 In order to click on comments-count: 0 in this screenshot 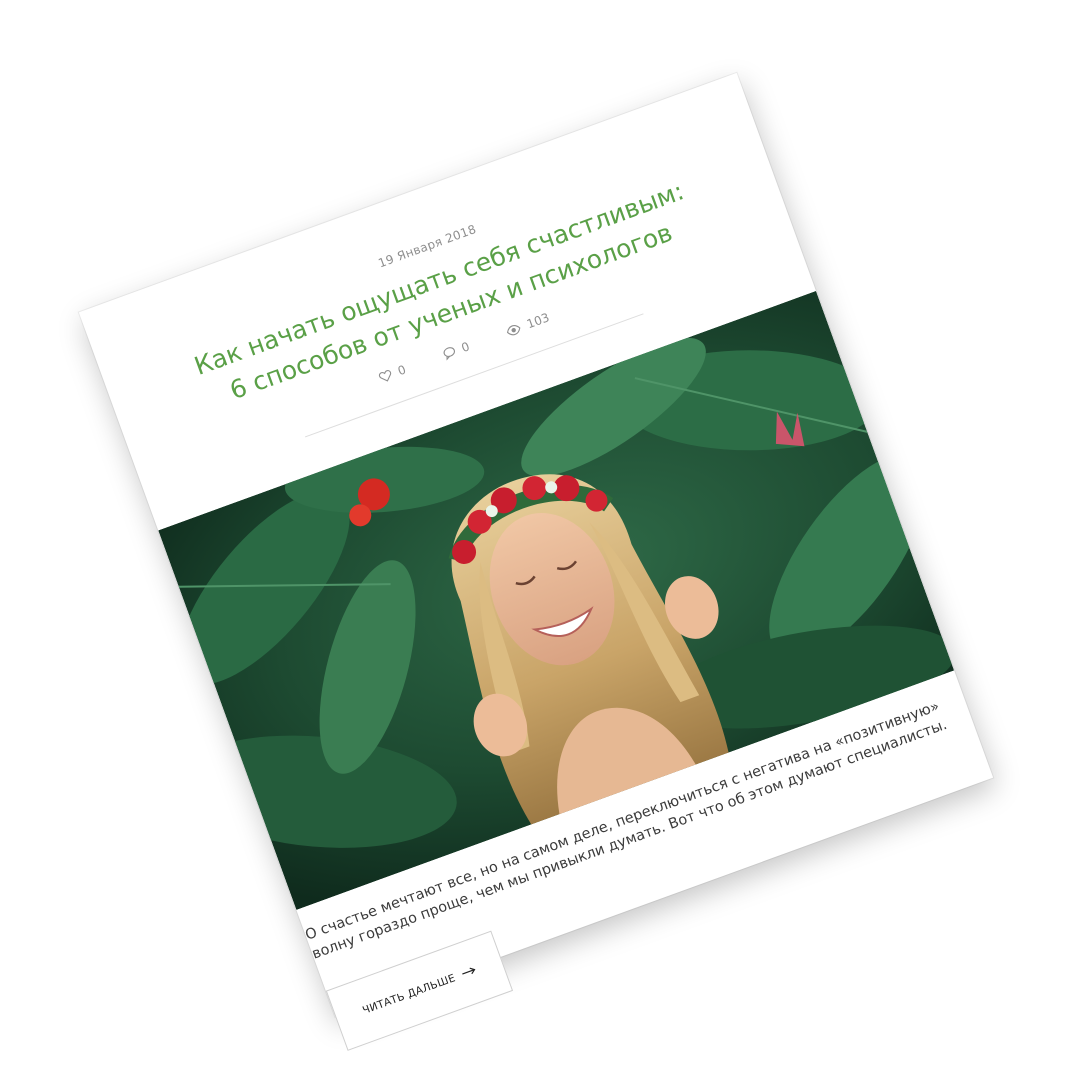, I will do `click(465, 347)`.